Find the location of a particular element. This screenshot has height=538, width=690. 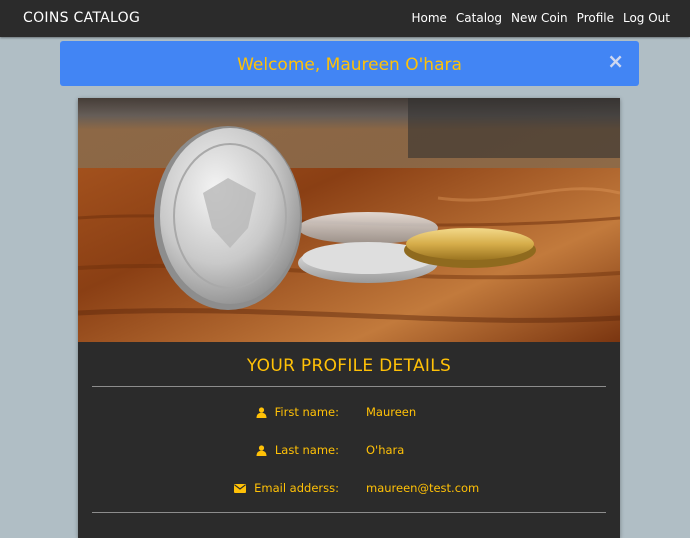

welcome-alert: Welcome, Maureen O'hara × is located at coordinates (349, 63).